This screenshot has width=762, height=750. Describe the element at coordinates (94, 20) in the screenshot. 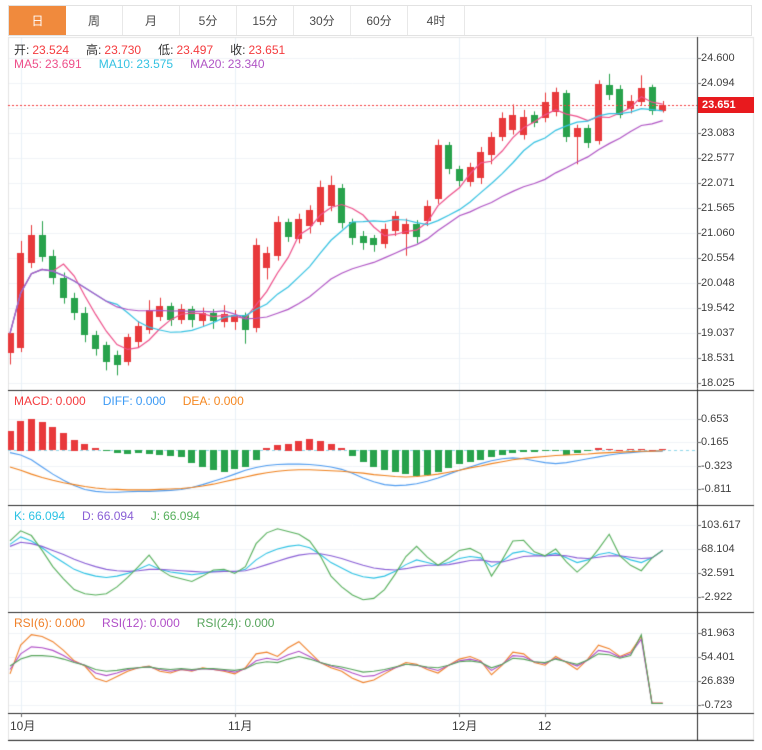

I see `timeframe-tab-2: 周` at that location.